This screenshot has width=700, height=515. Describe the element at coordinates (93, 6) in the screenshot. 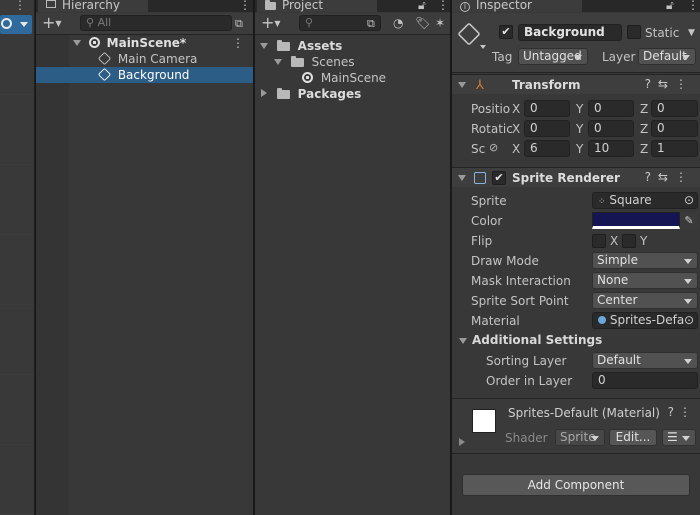

I see `tab-hierarchy: Hierarchy` at that location.